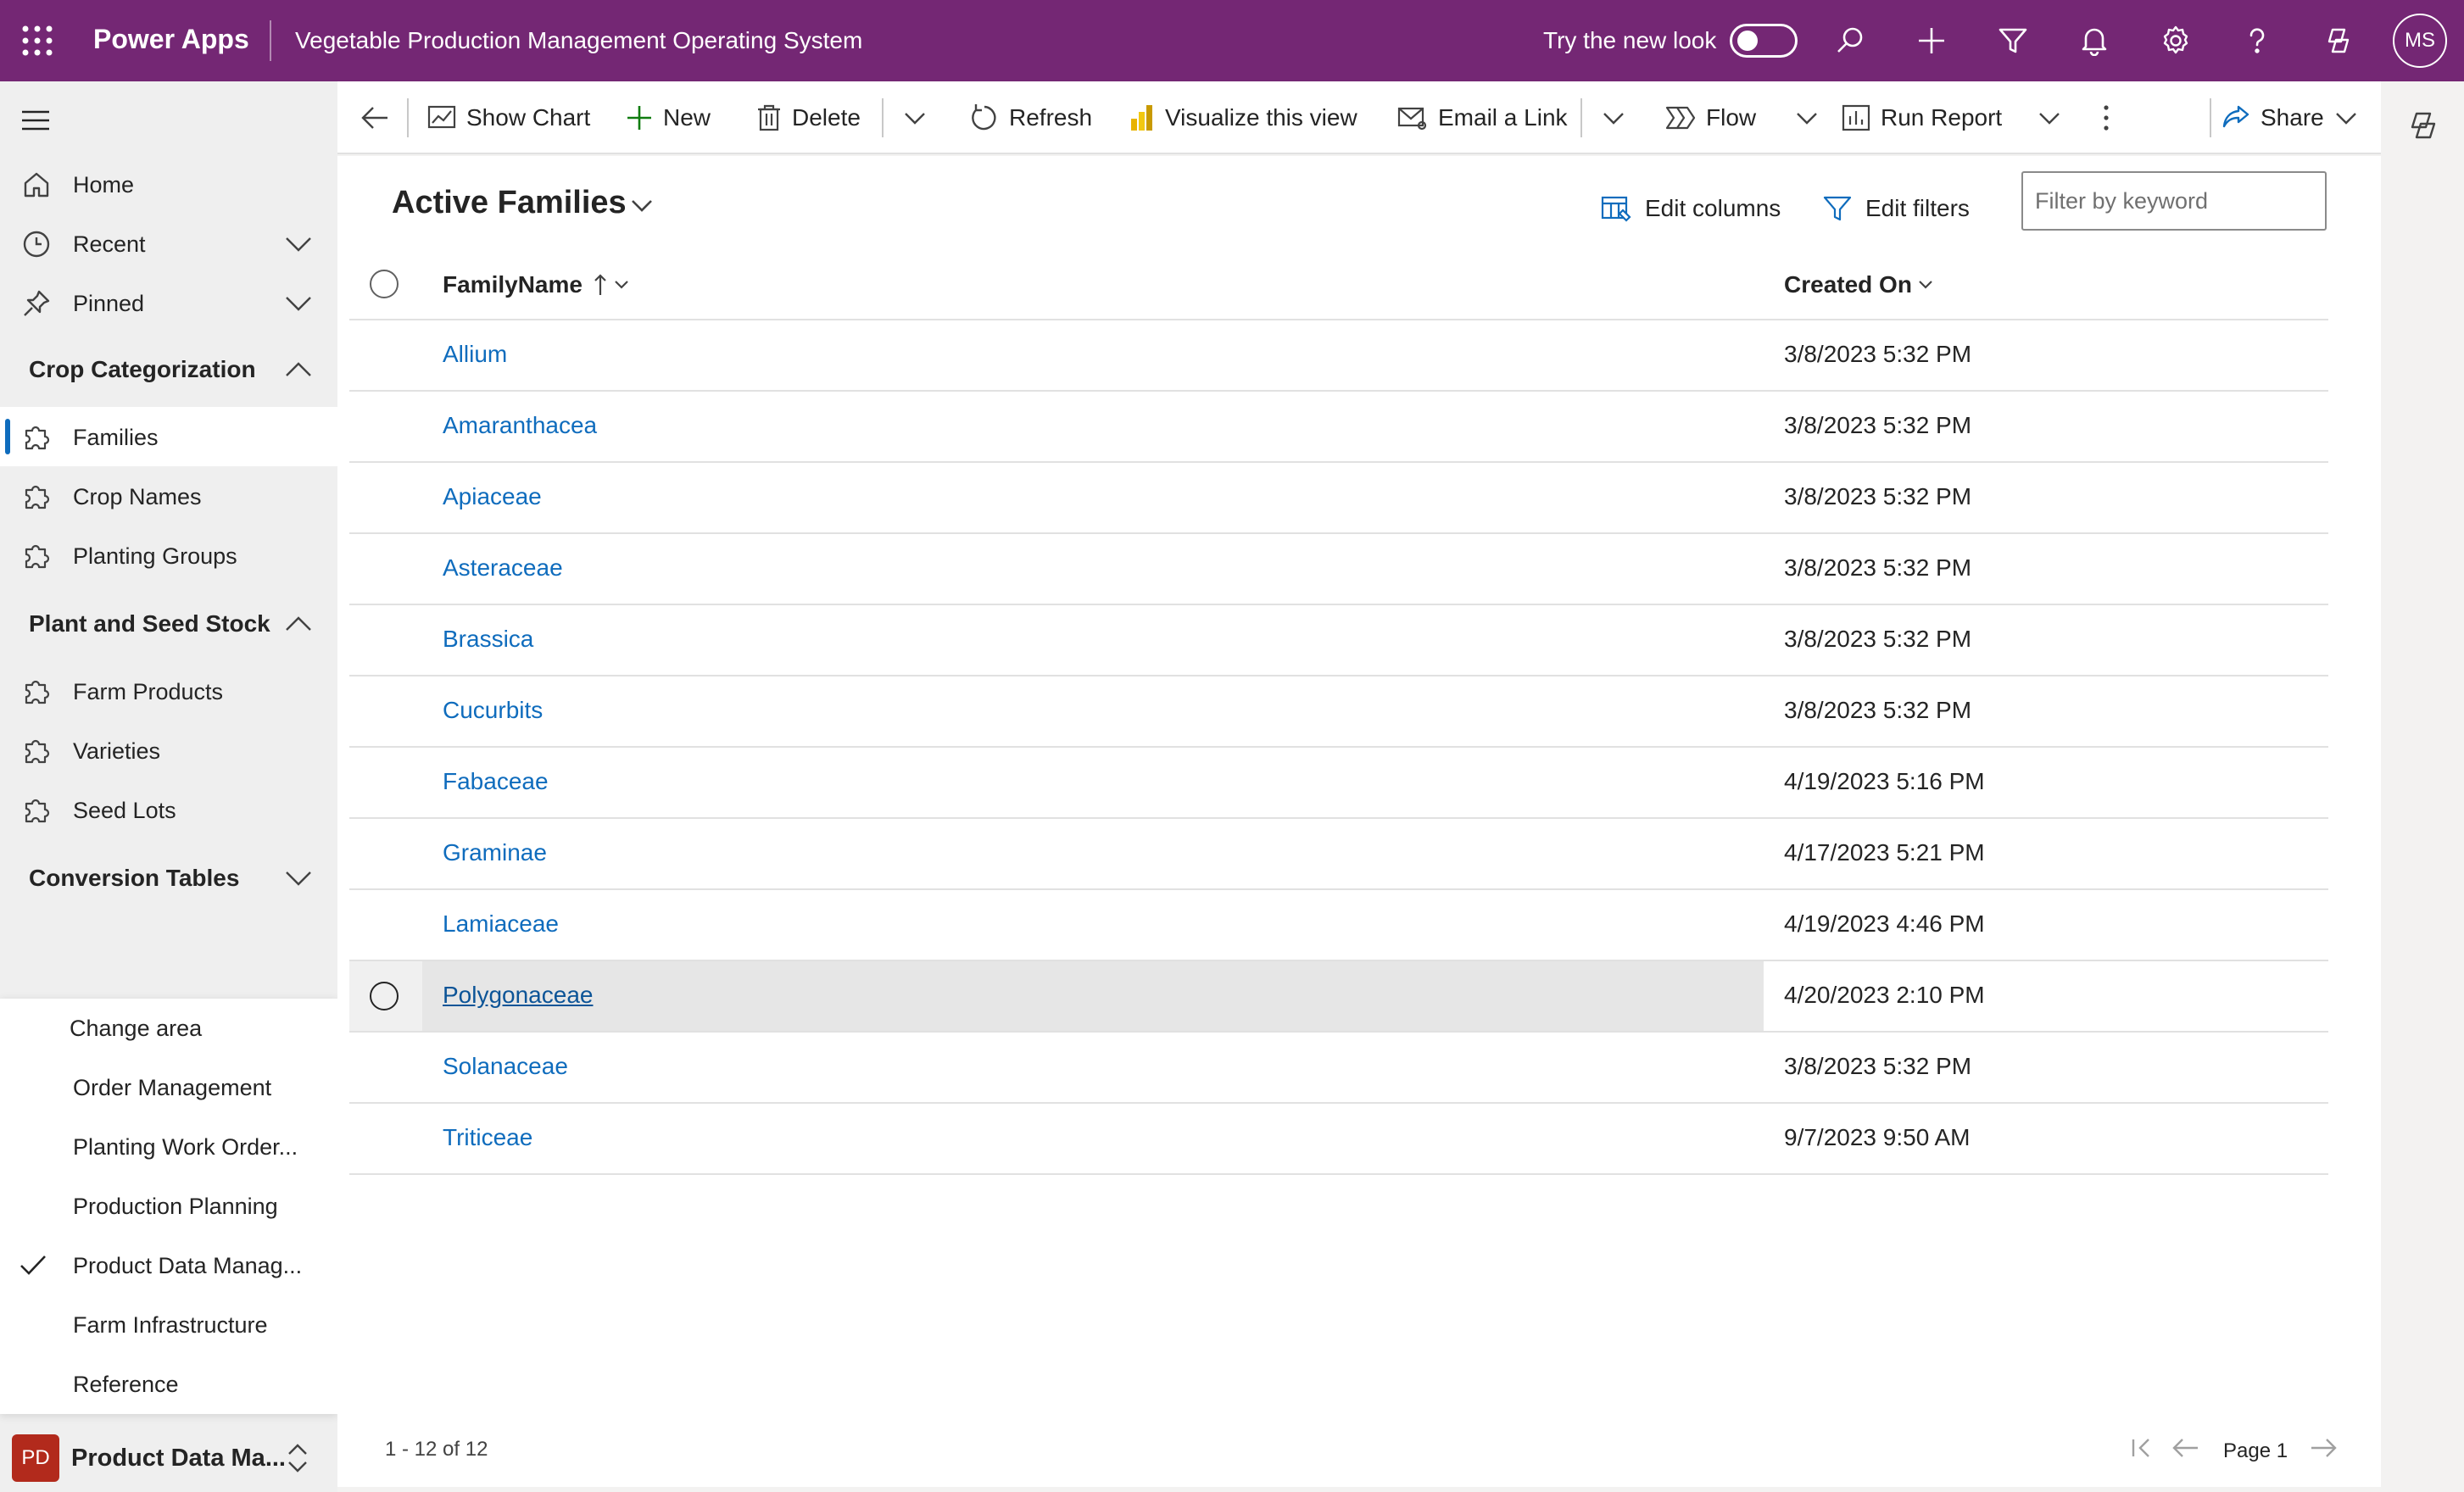 The image size is (2464, 1492). What do you see at coordinates (2094, 40) in the screenshot?
I see `notification-bell-icon` at bounding box center [2094, 40].